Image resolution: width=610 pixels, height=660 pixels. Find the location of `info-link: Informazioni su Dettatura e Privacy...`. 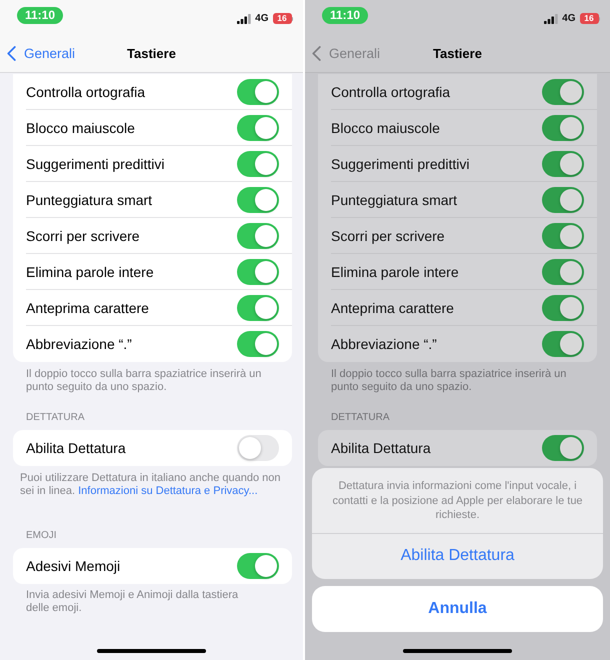

info-link: Informazioni su Dettatura e Privacy... is located at coordinates (168, 490).